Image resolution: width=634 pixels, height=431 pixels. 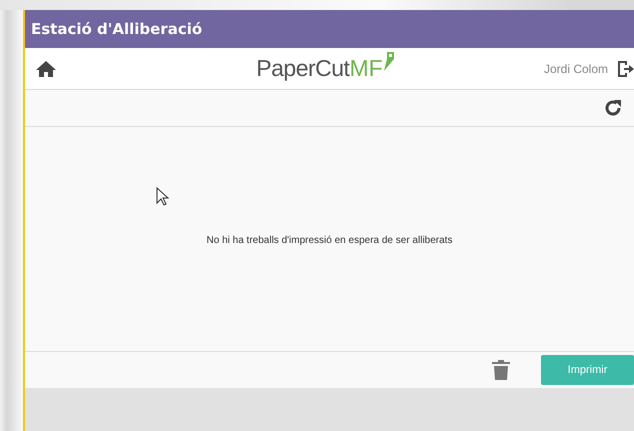 What do you see at coordinates (46, 69) in the screenshot?
I see `home-icon` at bounding box center [46, 69].